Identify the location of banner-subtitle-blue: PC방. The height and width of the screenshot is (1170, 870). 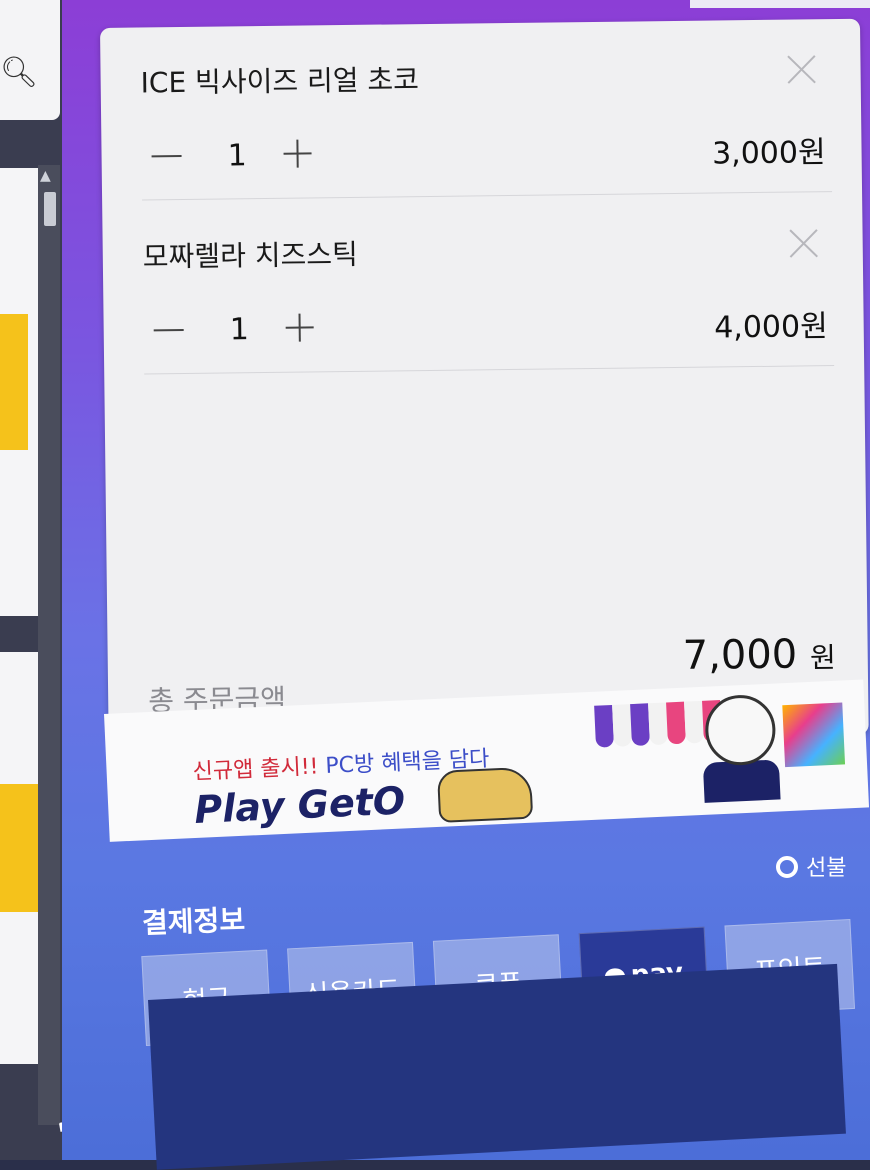
(349, 765).